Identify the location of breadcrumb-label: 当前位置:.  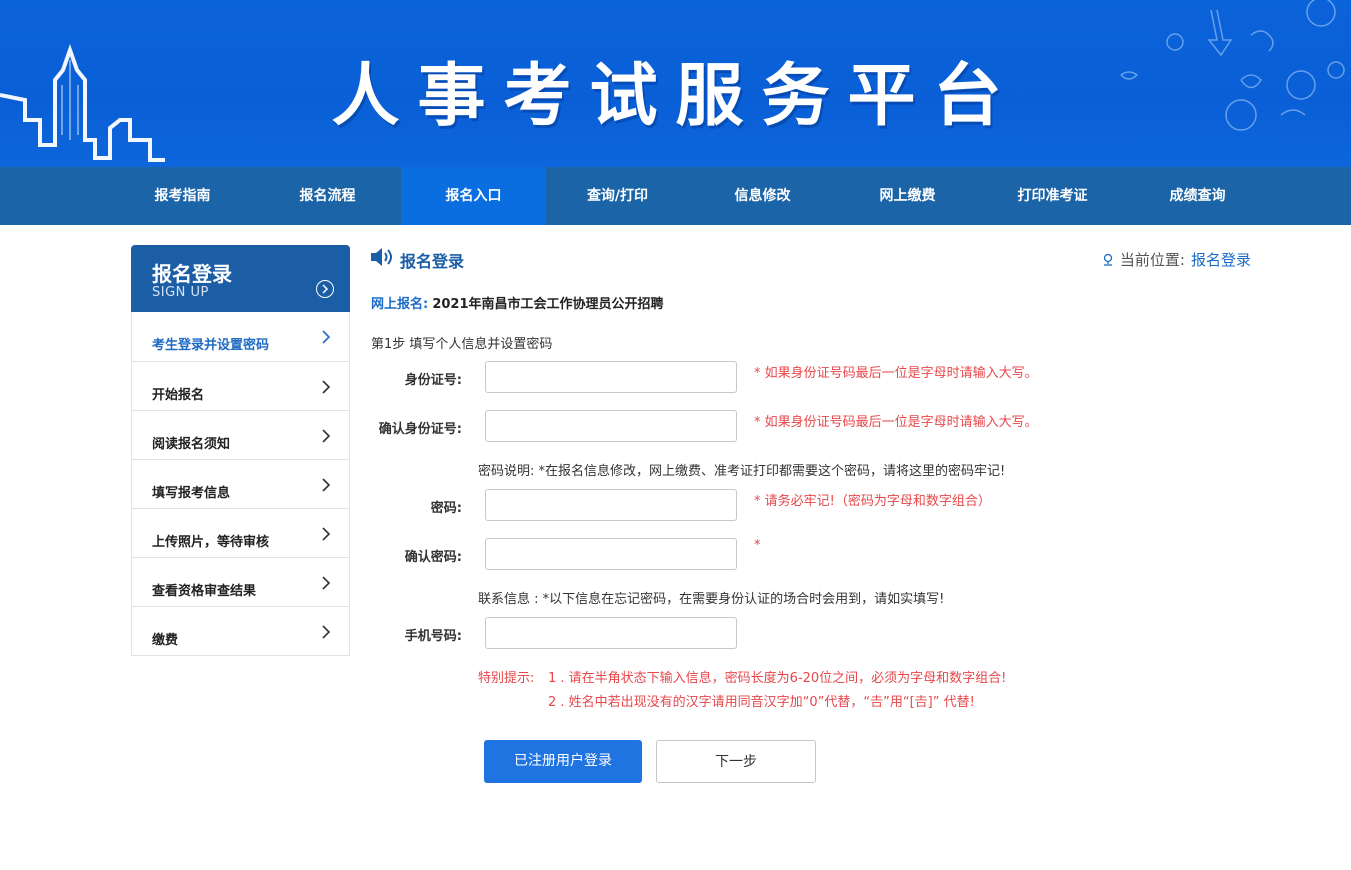
(1152, 260).